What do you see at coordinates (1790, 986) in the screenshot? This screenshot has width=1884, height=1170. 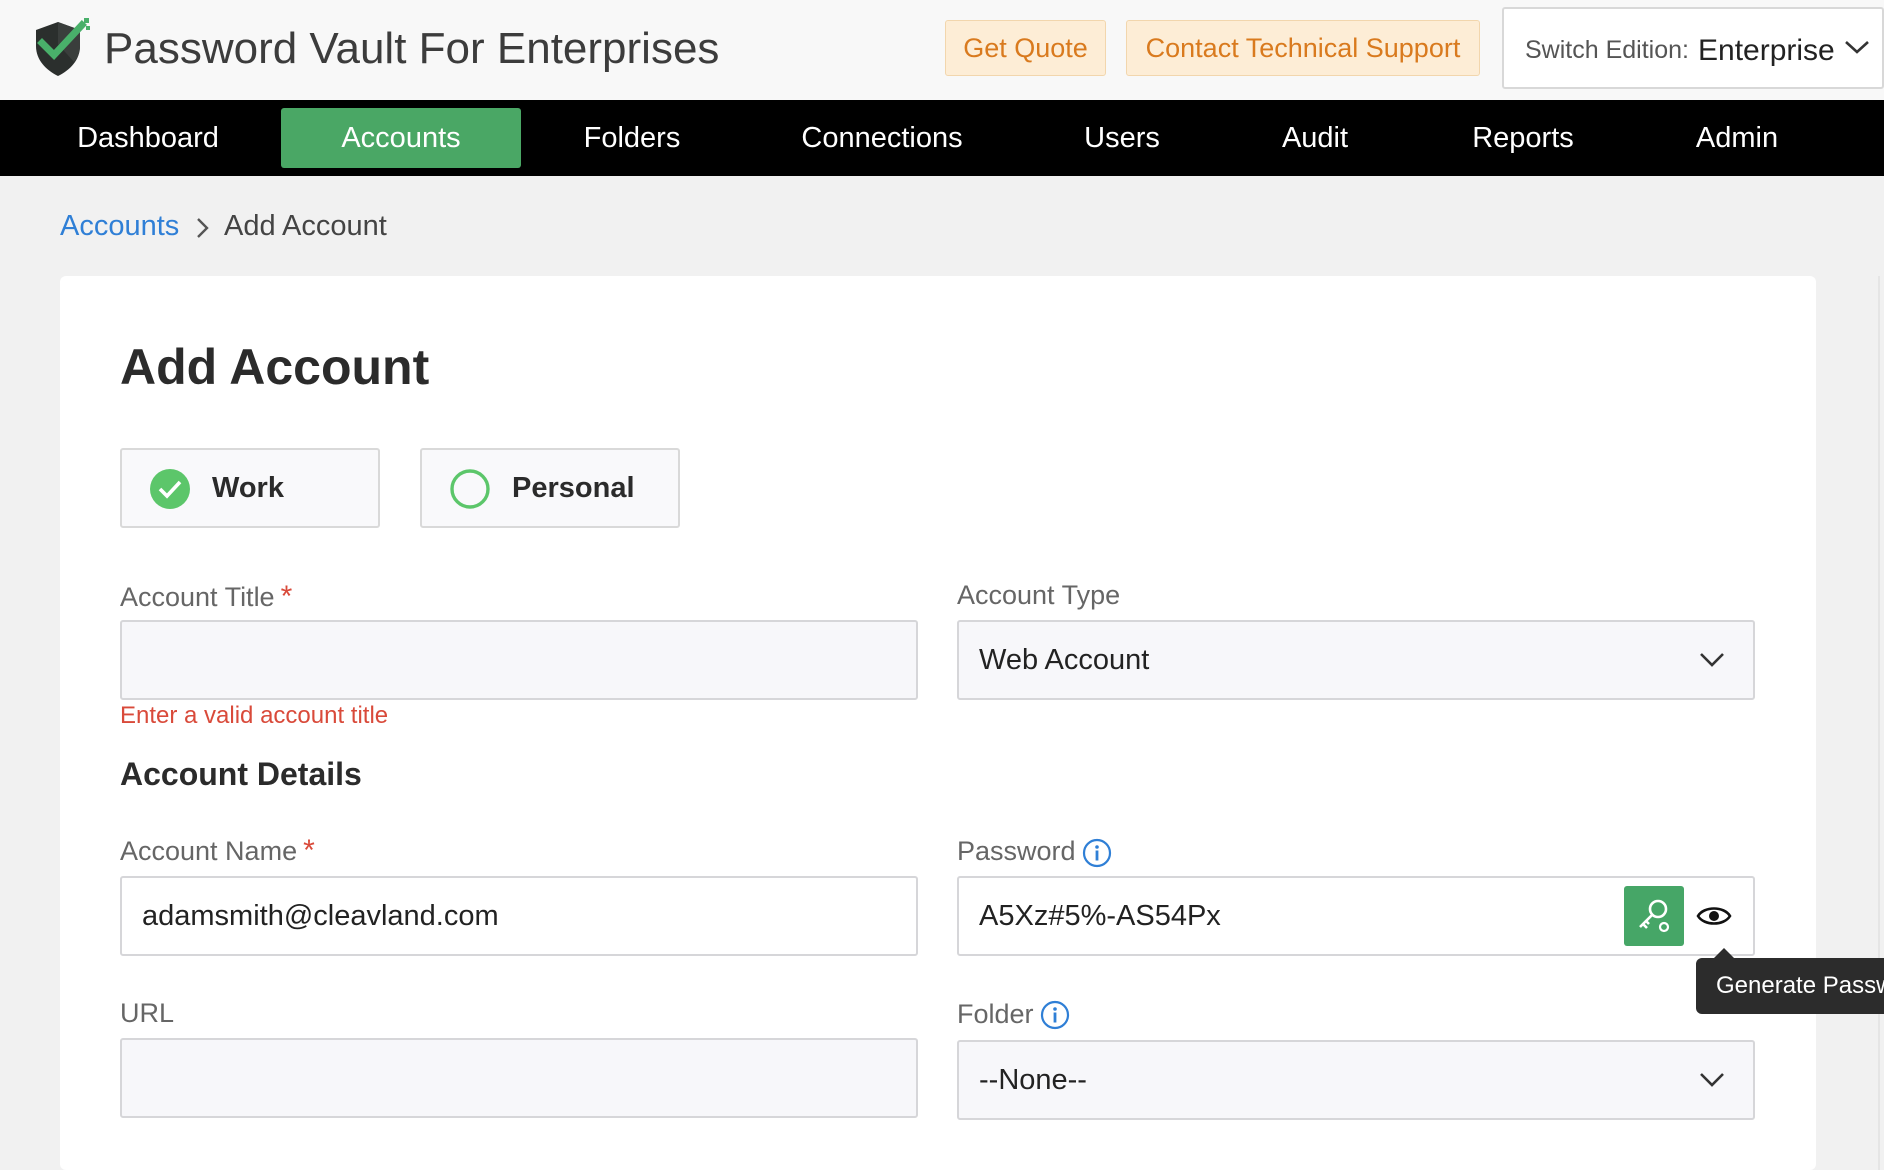 I see `generate-password-tooltip: Generate Password` at bounding box center [1790, 986].